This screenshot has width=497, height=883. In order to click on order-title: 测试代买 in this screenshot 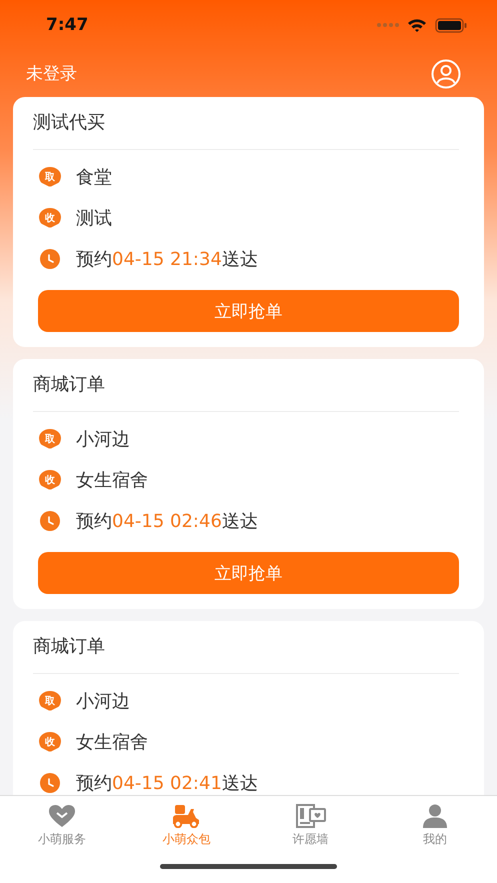, I will do `click(246, 123)`.